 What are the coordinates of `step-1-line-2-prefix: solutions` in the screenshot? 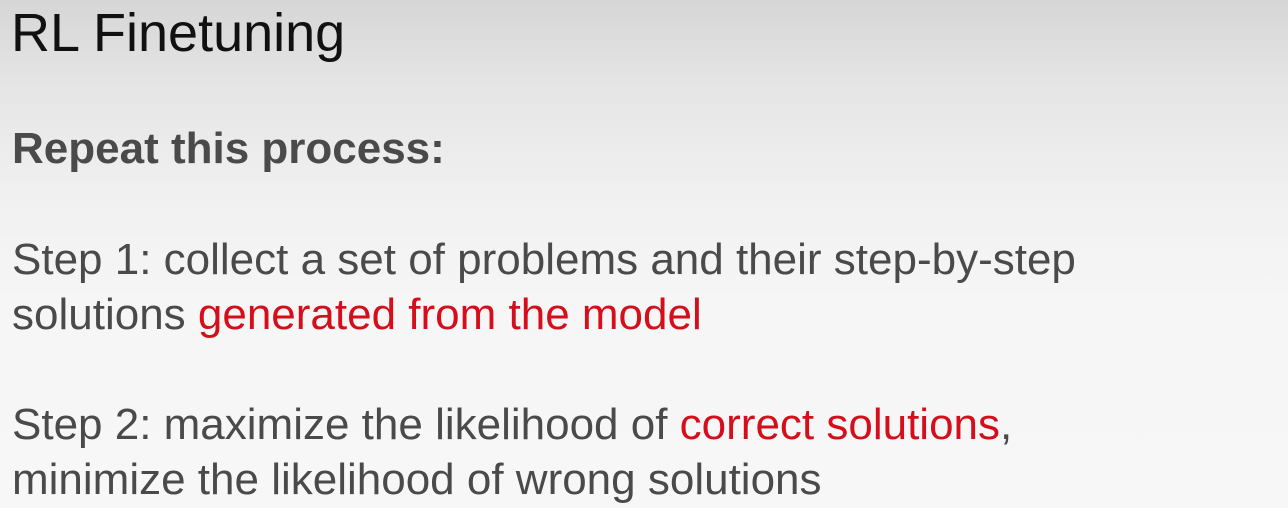 It's located at (105, 314).